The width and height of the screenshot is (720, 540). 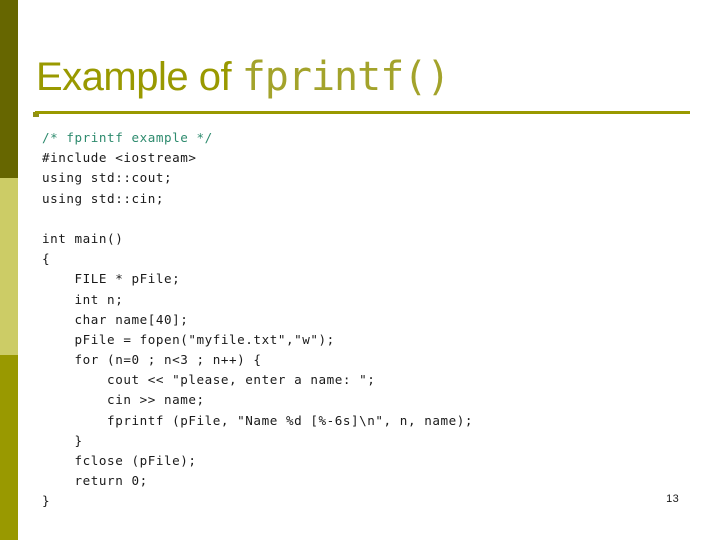 I want to click on sidebar-band-bottom, so click(x=9, y=447).